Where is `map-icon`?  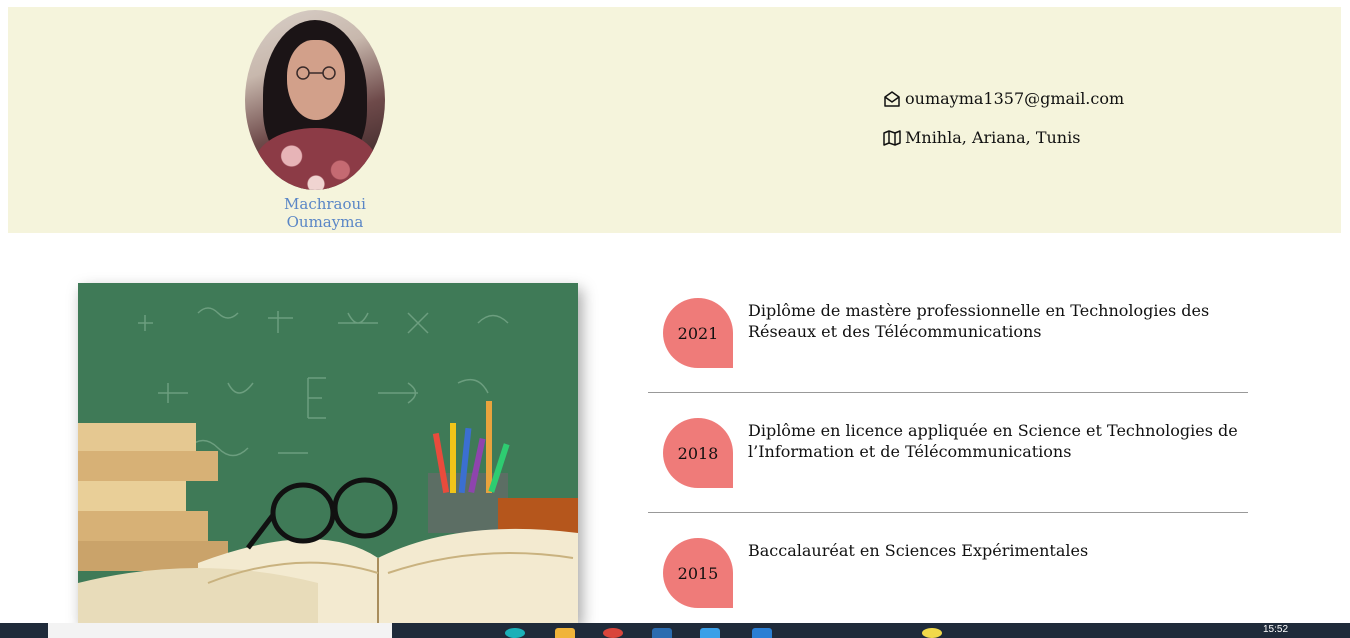 map-icon is located at coordinates (892, 137).